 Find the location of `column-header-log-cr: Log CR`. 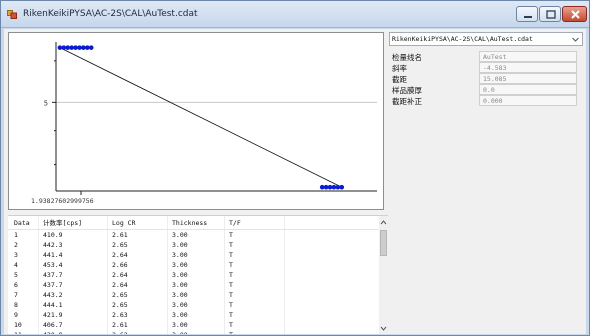

column-header-log-cr: Log CR is located at coordinates (123, 223).